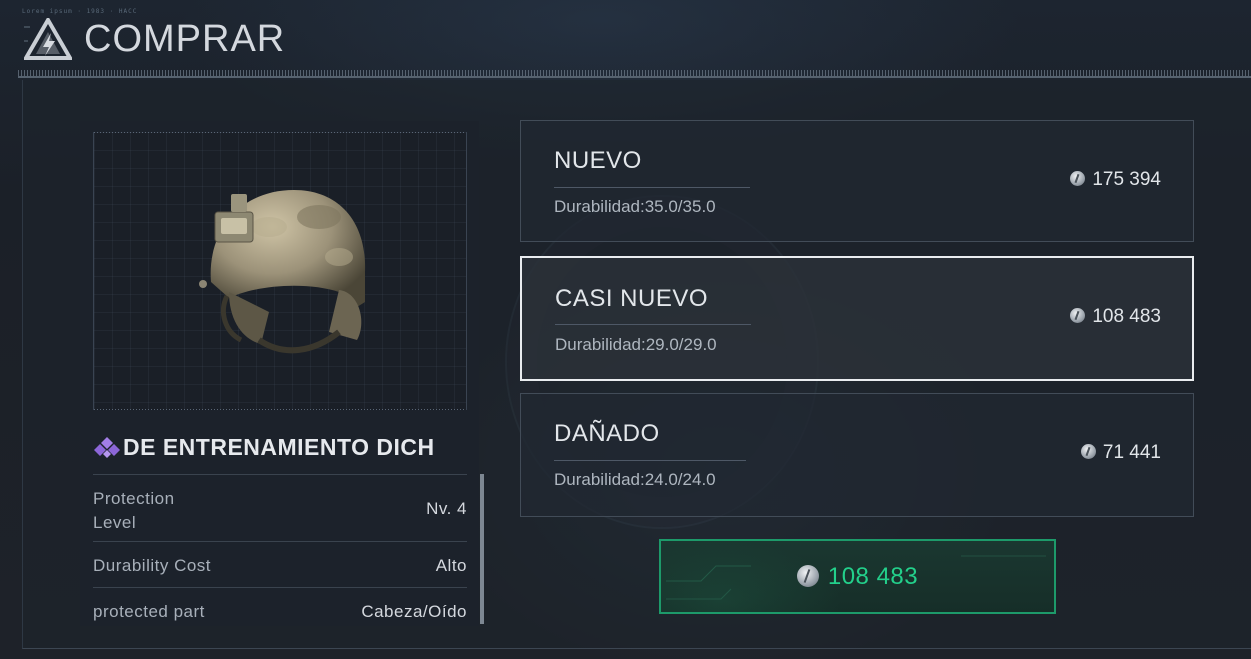 This screenshot has width=1251, height=659. I want to click on stat-row-protection-level: Protection Level Nv. 4, so click(280, 507).